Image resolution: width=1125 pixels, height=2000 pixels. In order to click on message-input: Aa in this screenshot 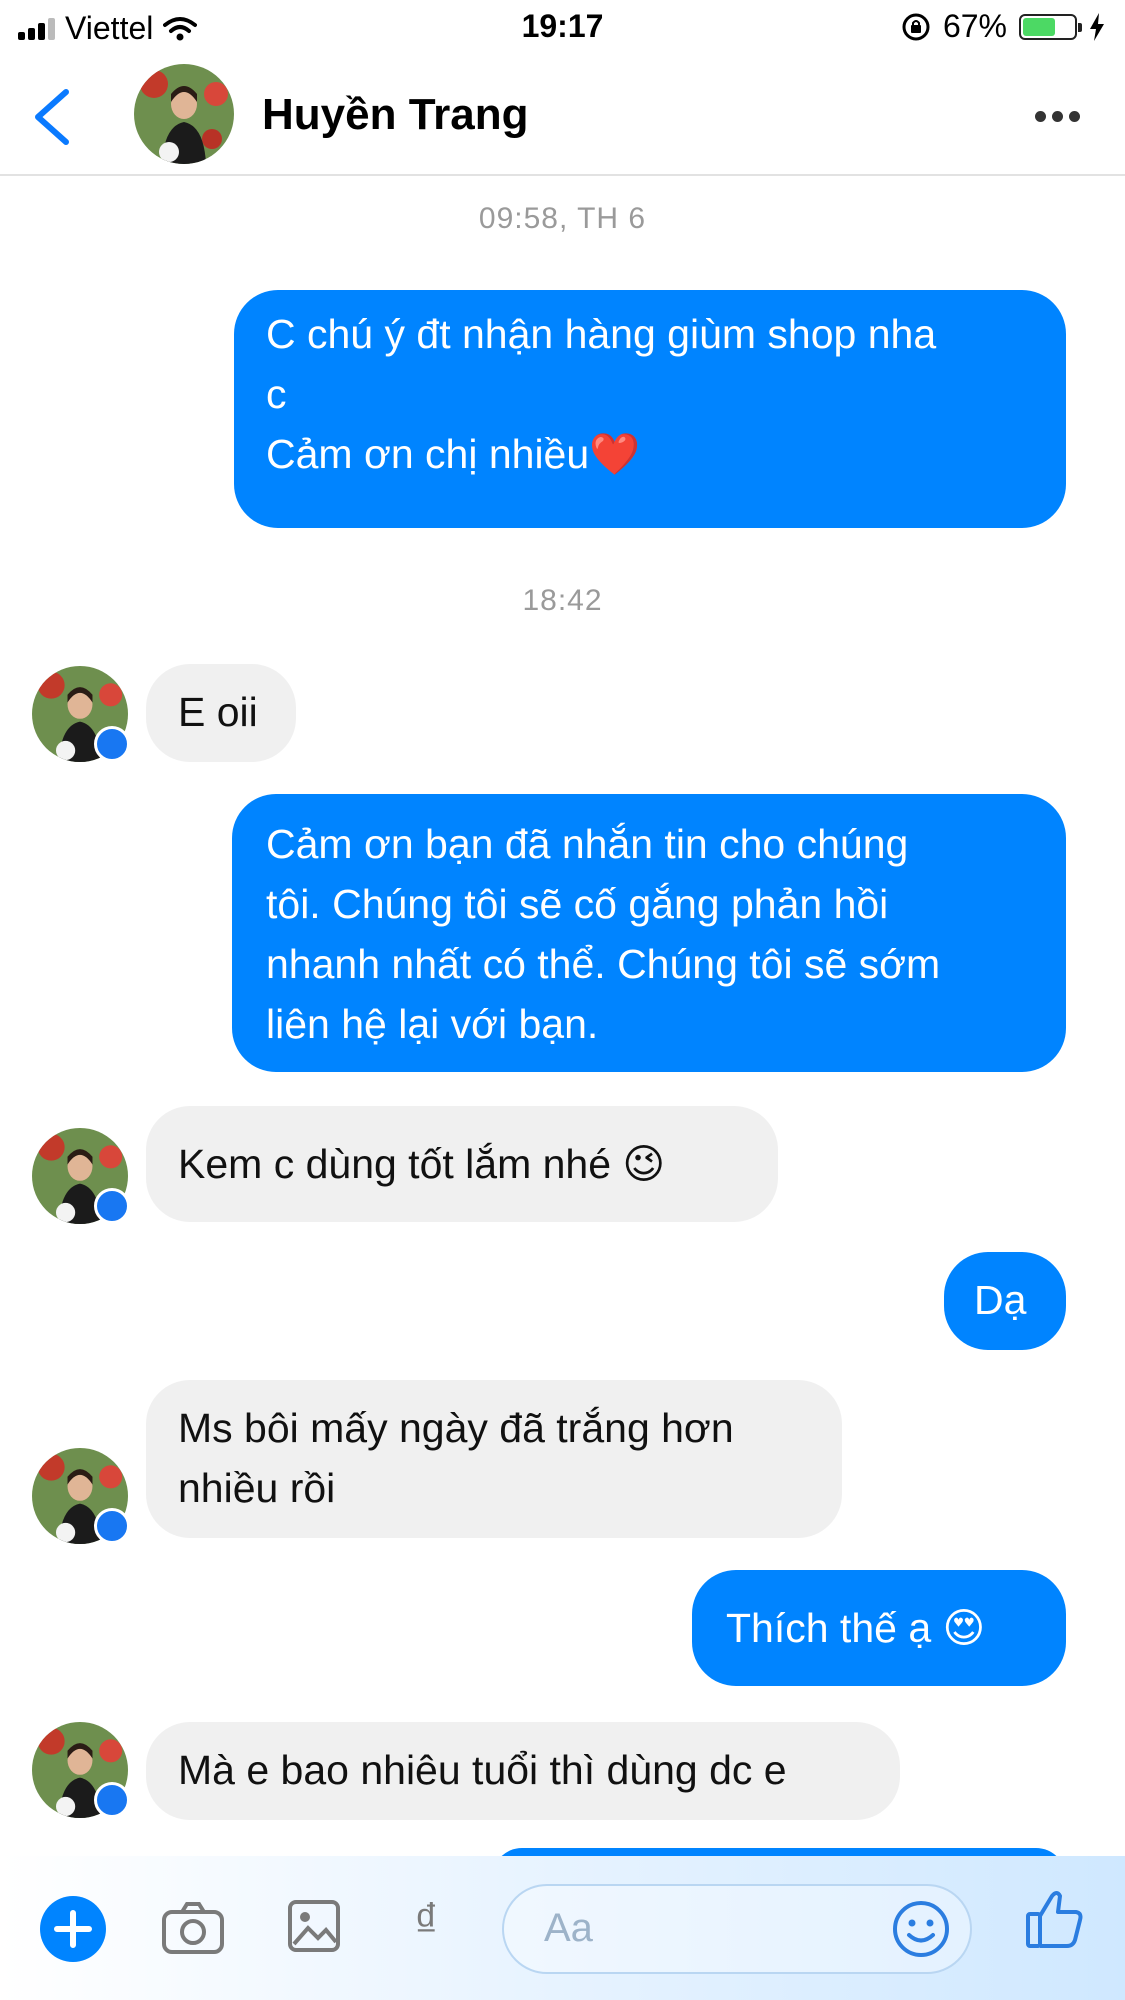, I will do `click(737, 1929)`.